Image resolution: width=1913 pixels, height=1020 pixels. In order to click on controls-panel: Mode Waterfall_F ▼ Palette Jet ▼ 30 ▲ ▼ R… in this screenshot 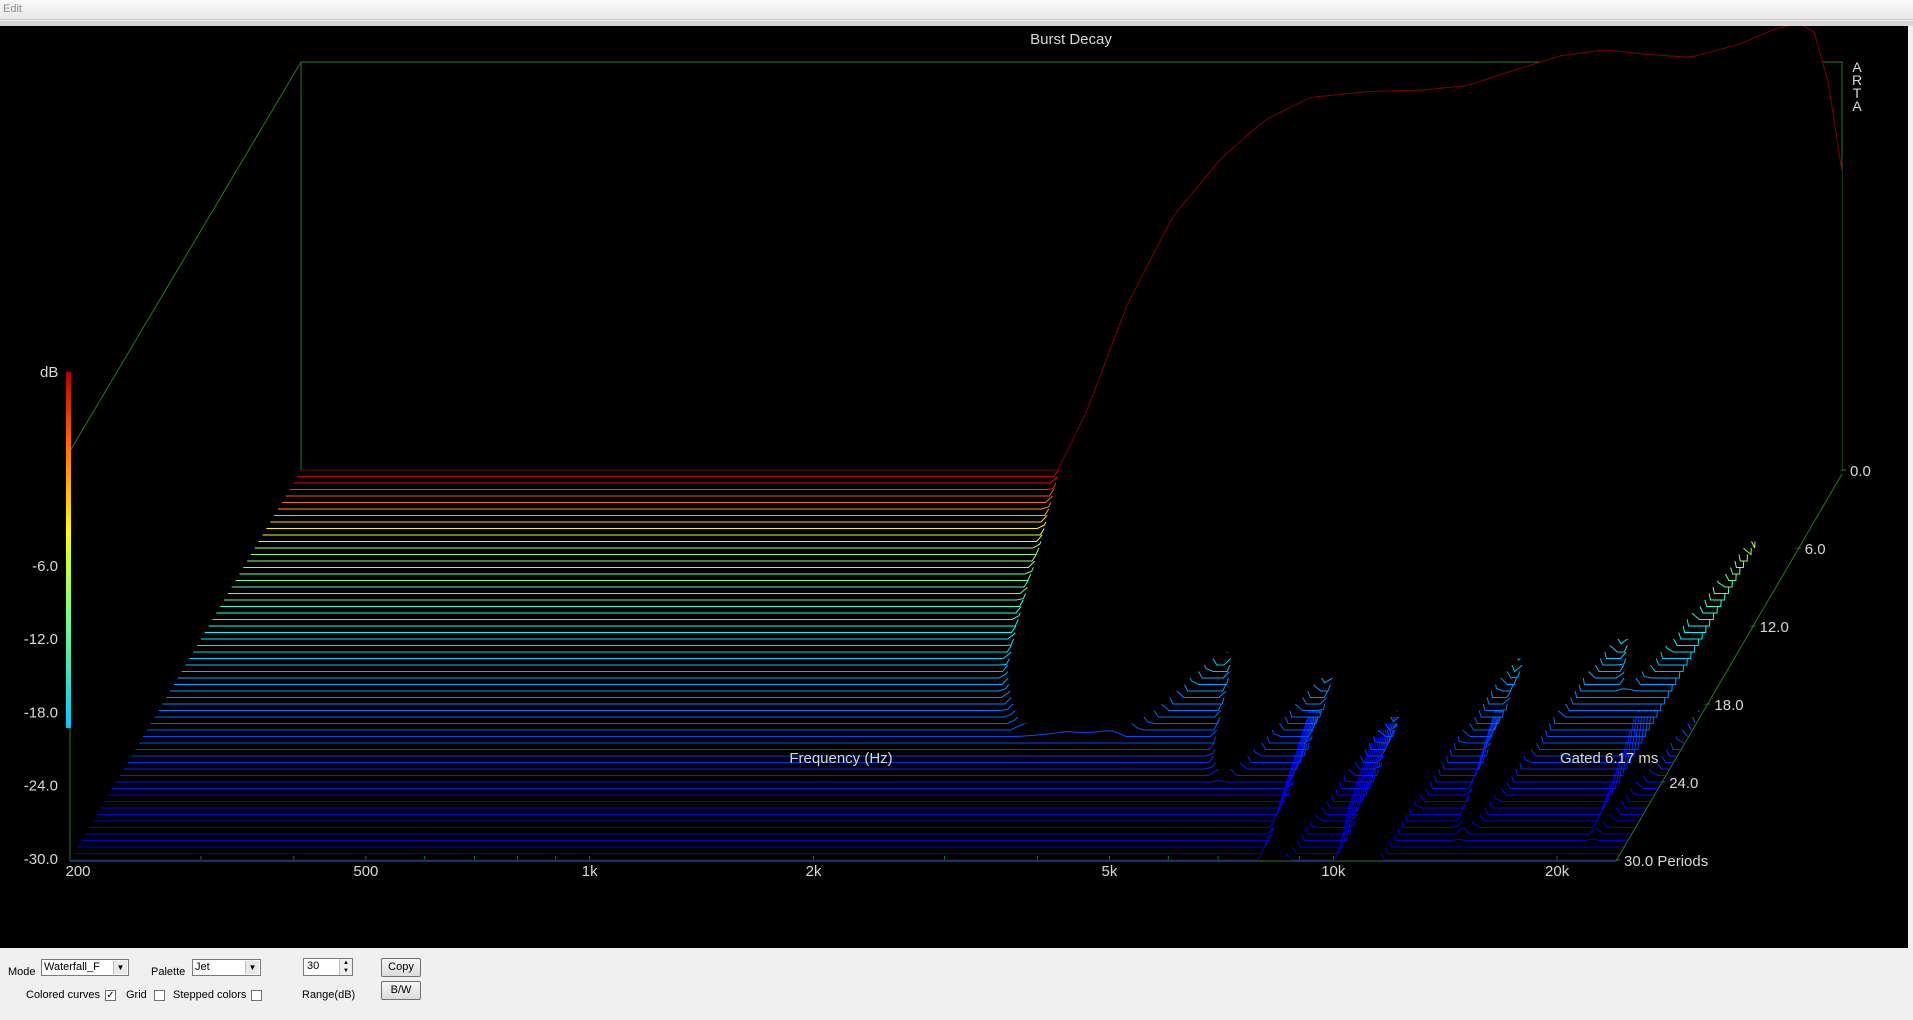, I will do `click(956, 984)`.